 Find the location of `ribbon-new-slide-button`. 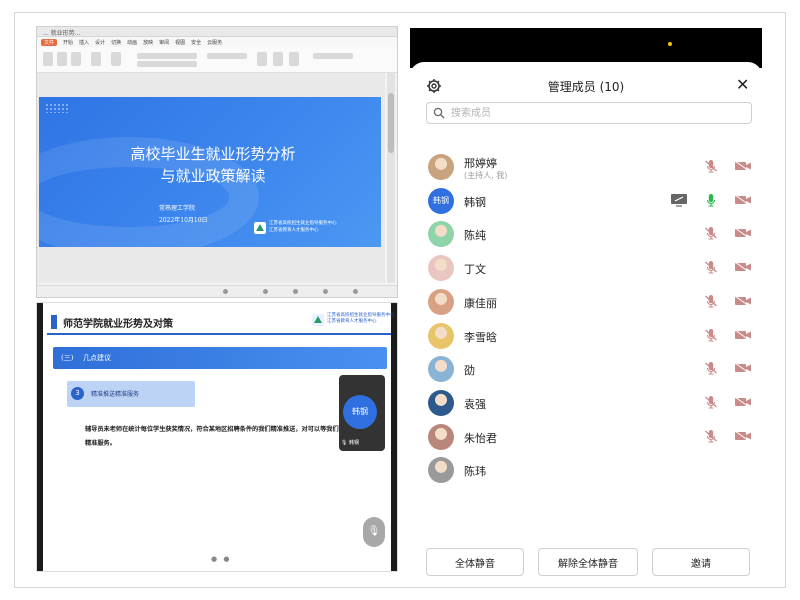

ribbon-new-slide-button is located at coordinates (96, 59).